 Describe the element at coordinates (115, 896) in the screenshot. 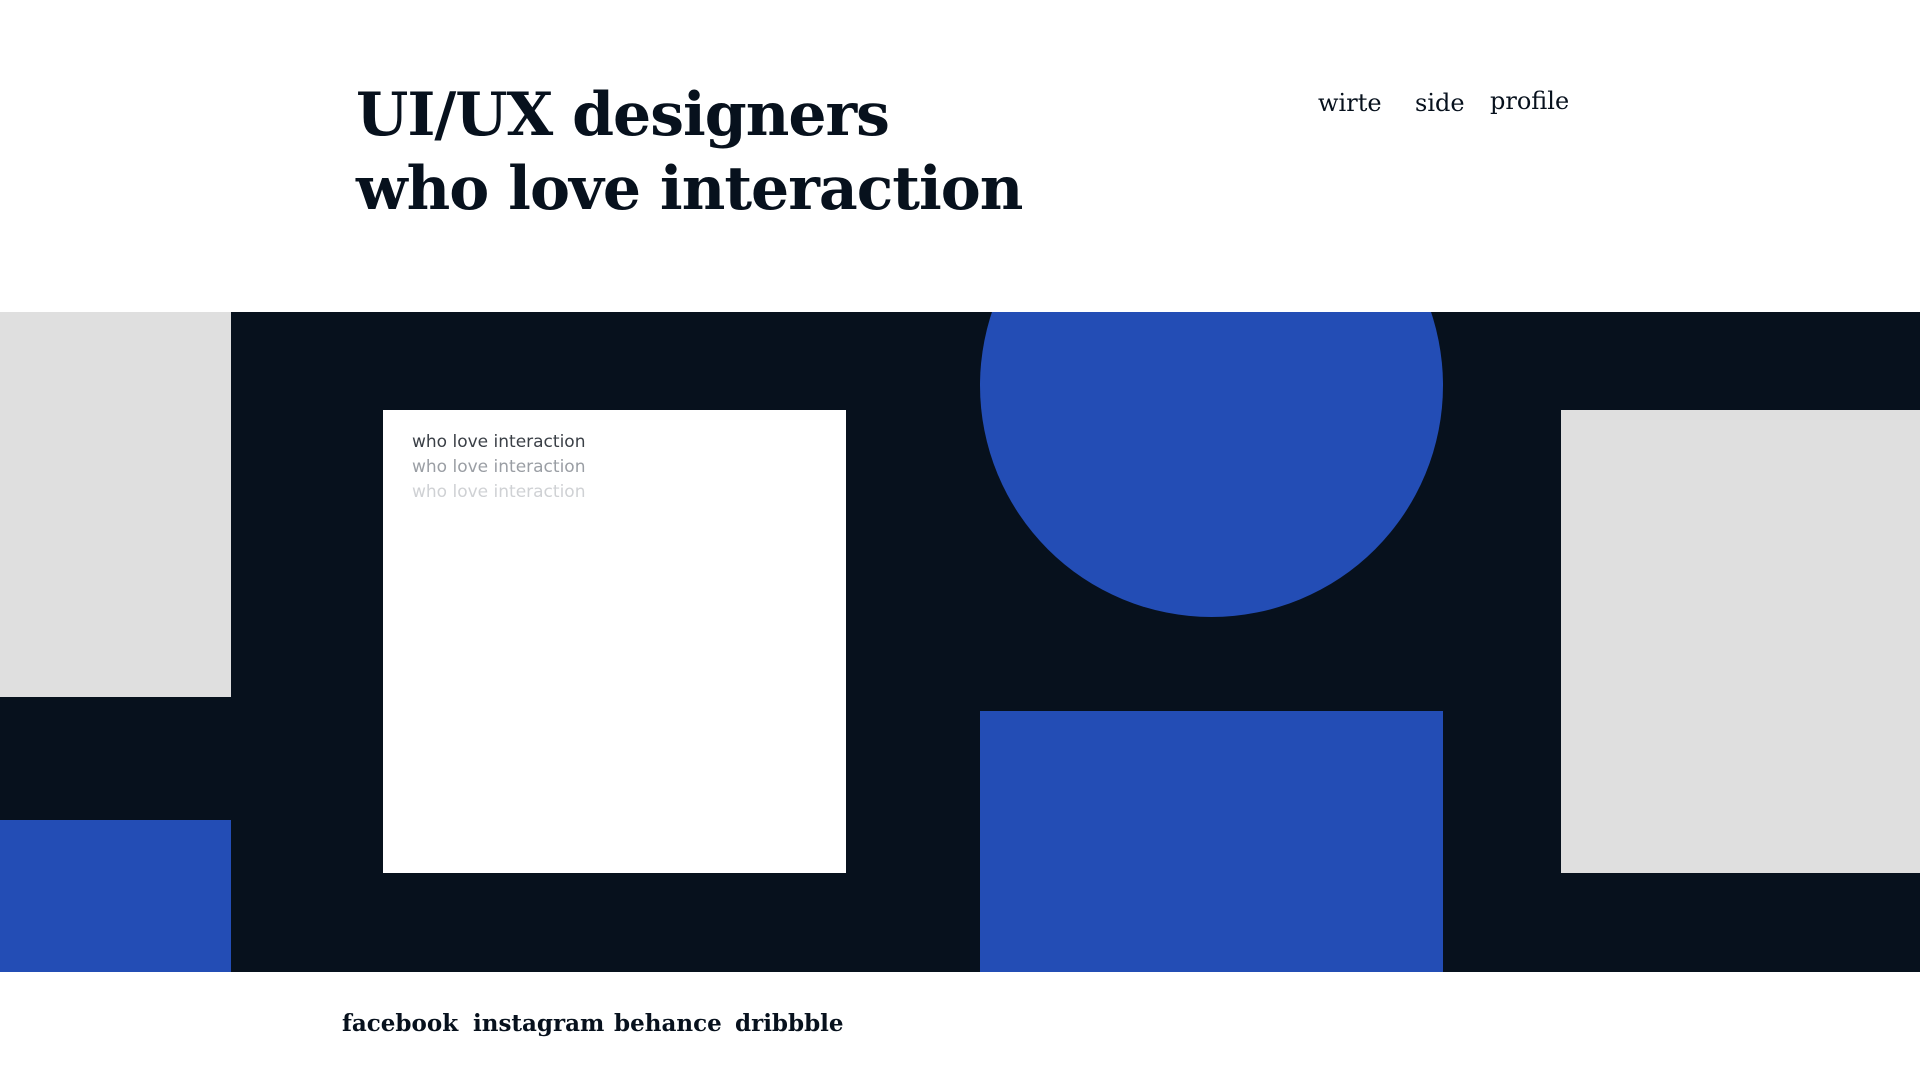

I see `blue-tile-left` at that location.